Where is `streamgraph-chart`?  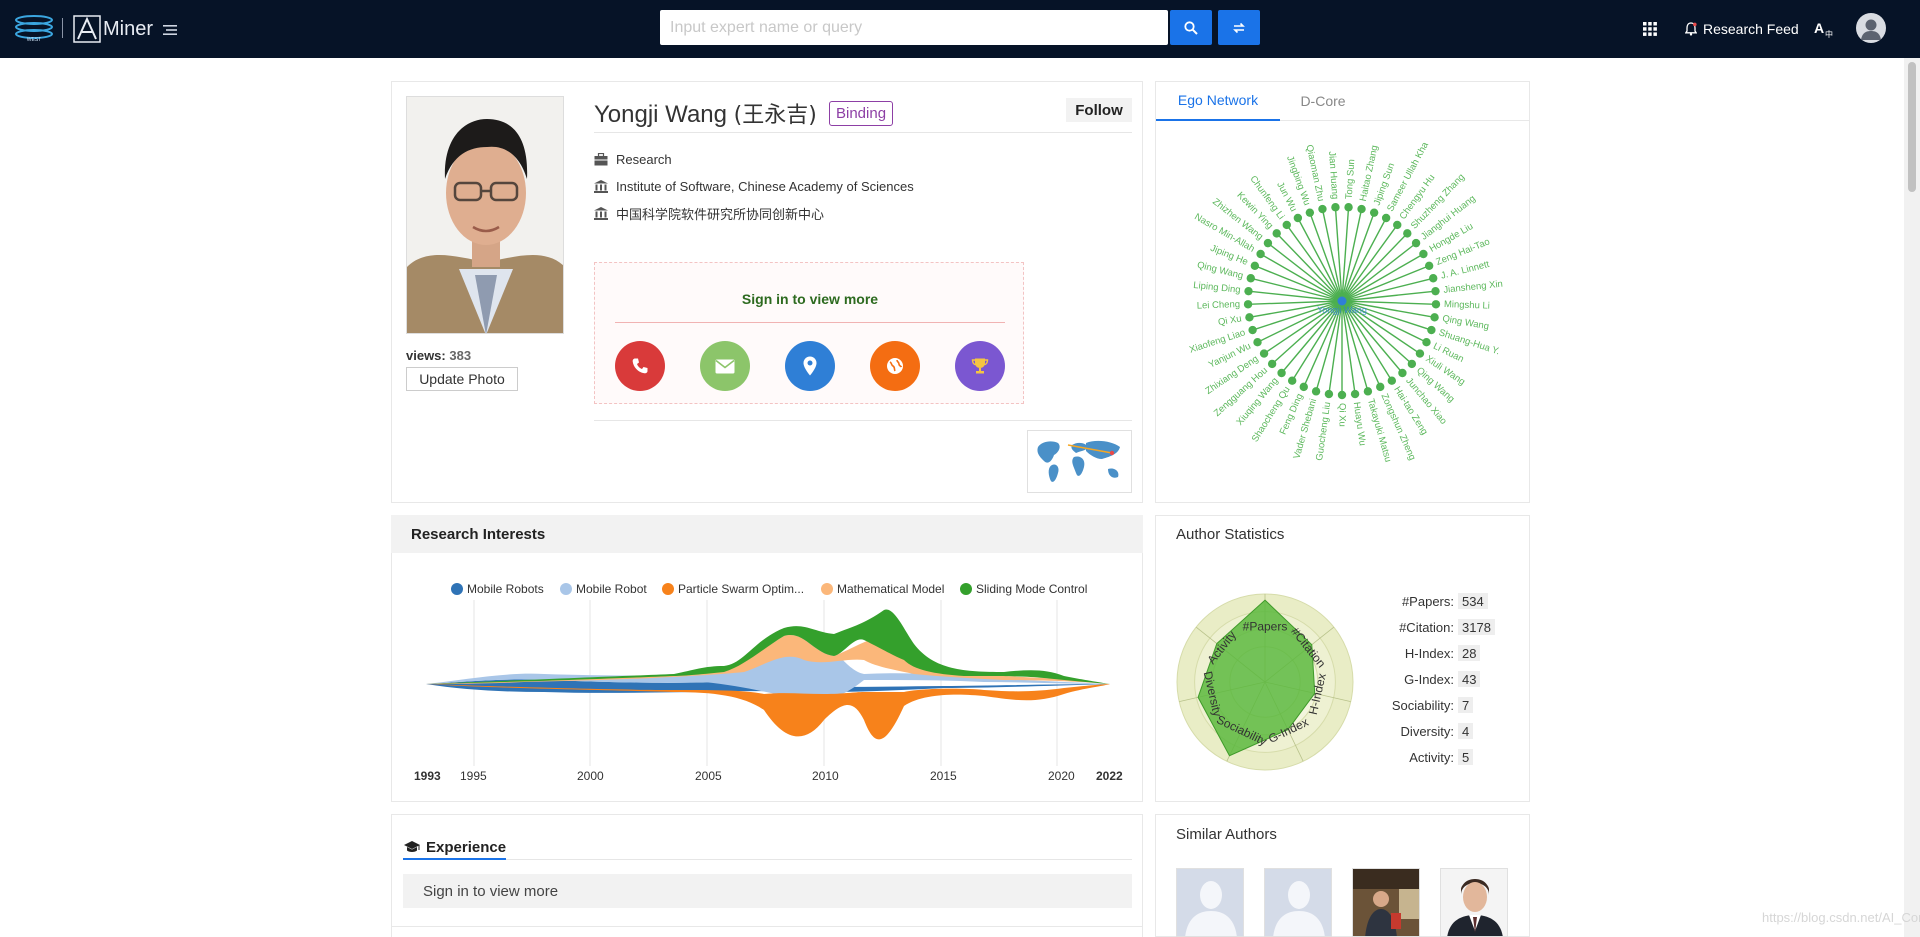
streamgraph-chart is located at coordinates (769, 685).